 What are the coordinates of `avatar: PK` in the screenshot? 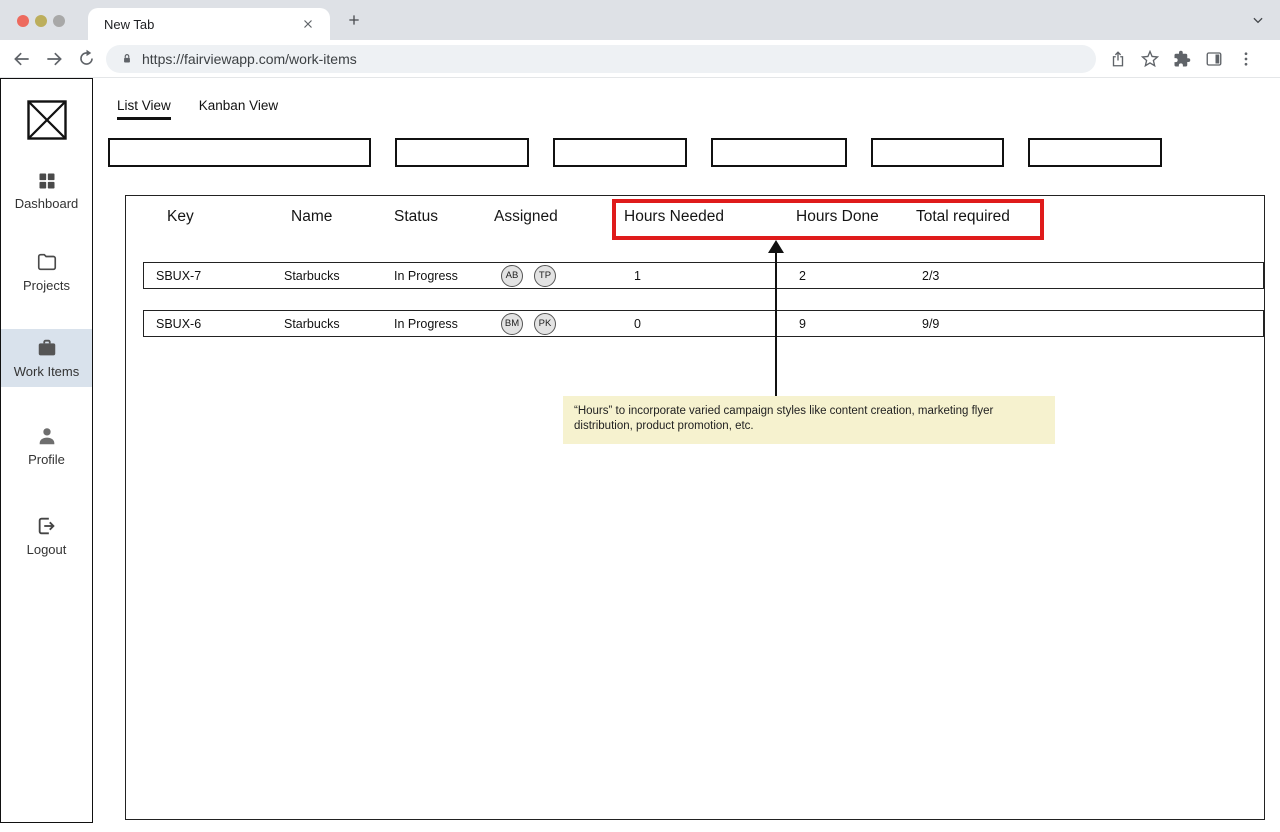 It's located at (545, 323).